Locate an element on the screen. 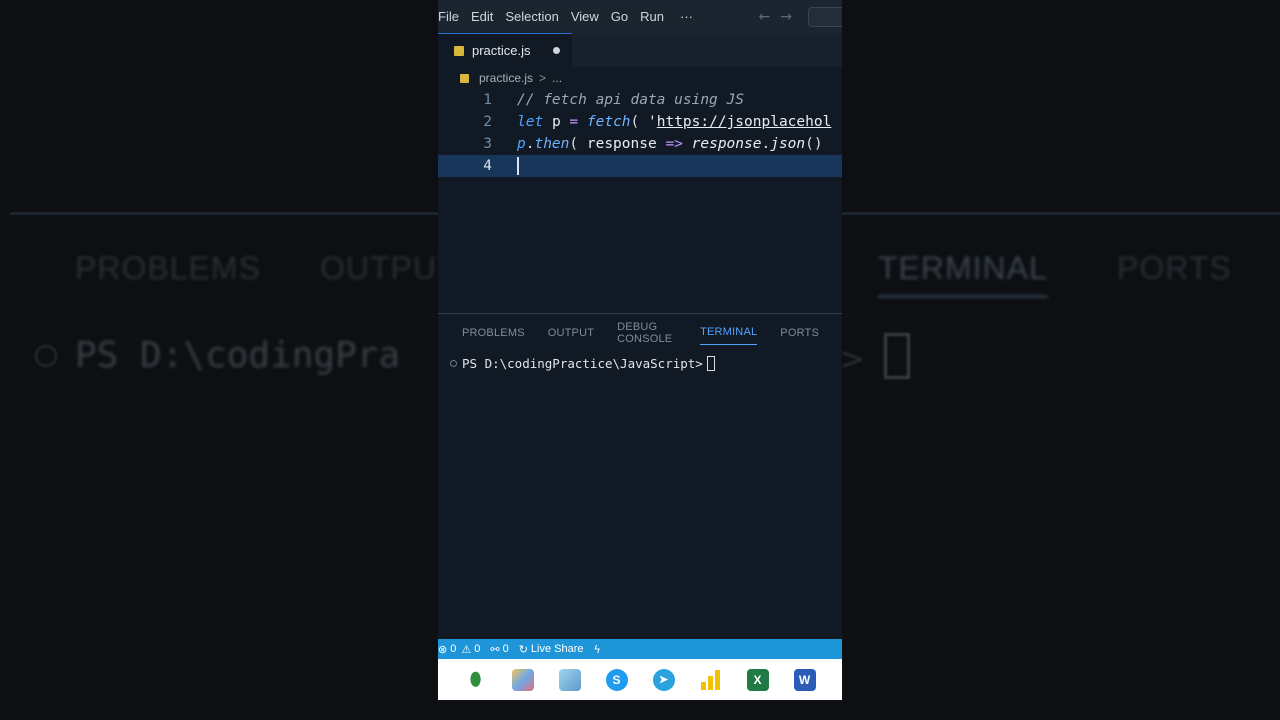 The height and width of the screenshot is (720, 1280). error-icon: ⊗ is located at coordinates (443, 649).